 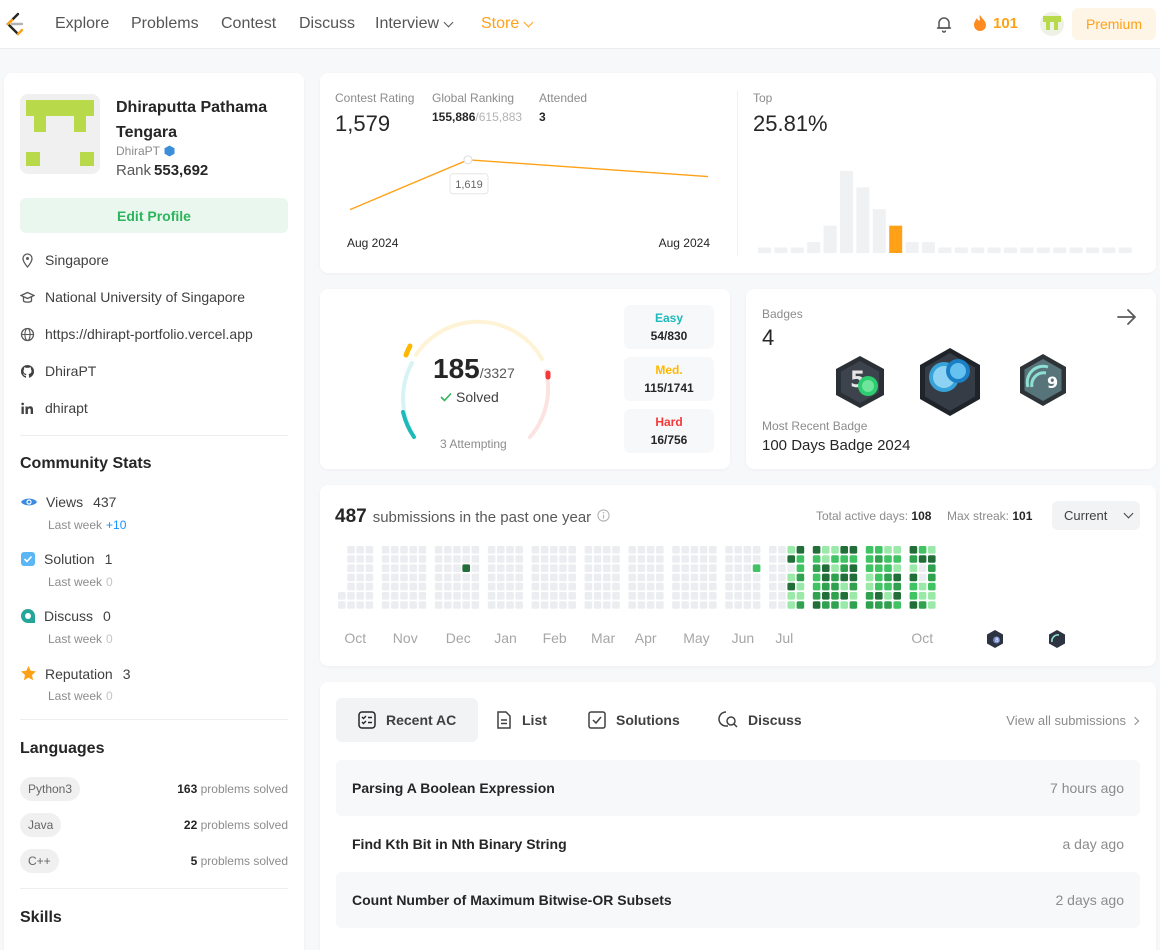 I want to click on nav-problems: Problems, so click(x=165, y=24).